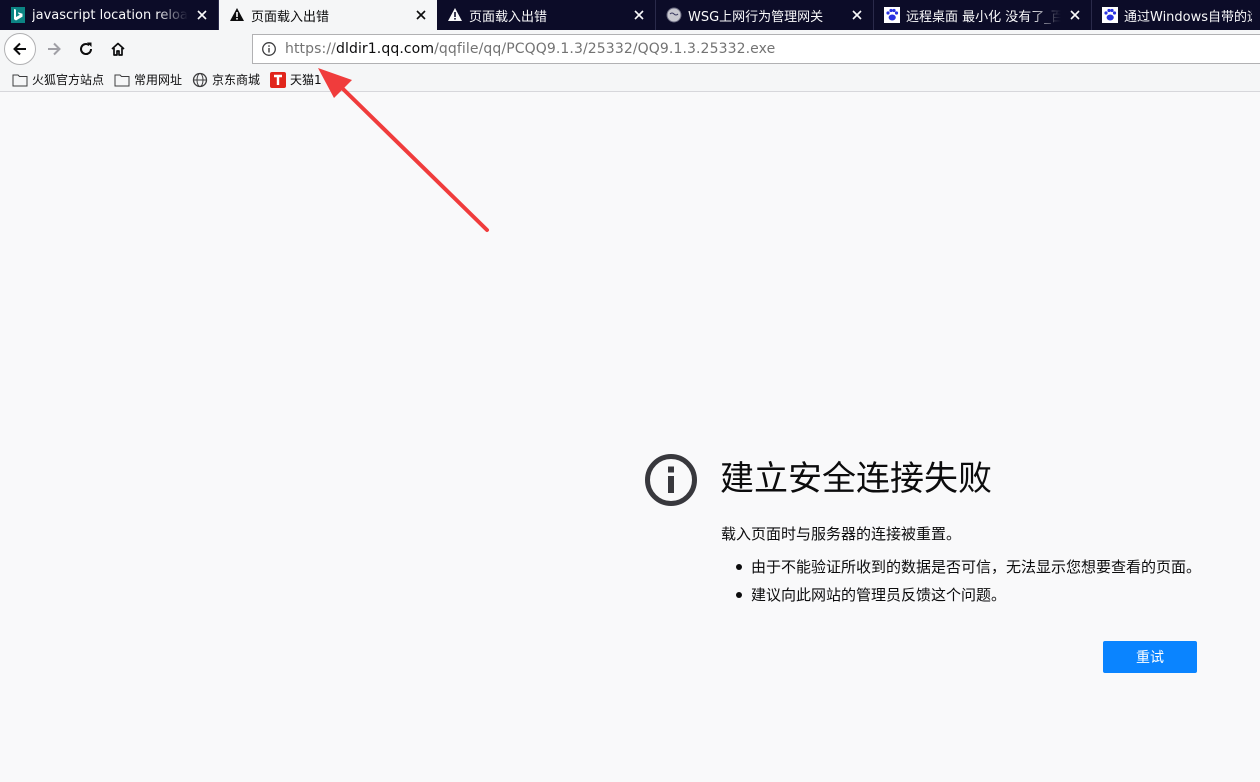 Image resolution: width=1260 pixels, height=782 pixels. I want to click on reload-button, so click(86, 49).